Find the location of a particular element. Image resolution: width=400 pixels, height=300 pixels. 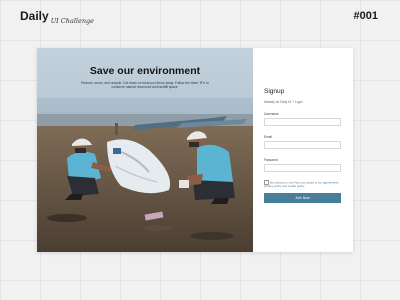

signup-title: Signup is located at coordinates (274, 91).